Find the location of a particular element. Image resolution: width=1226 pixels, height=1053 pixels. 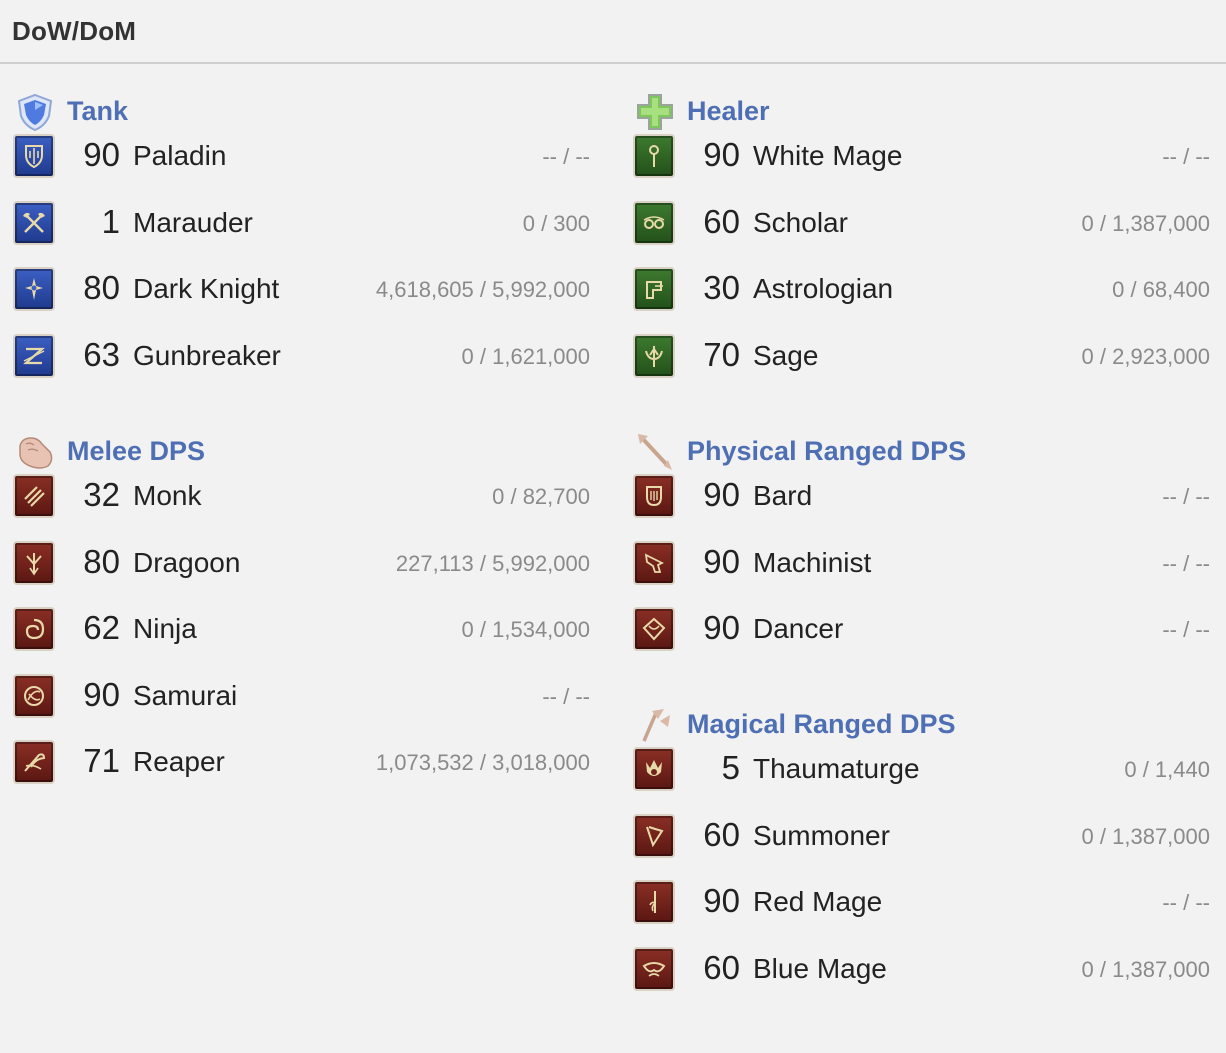

job-exp: 4,618,605 / 5,992,000 is located at coordinates (482, 289).